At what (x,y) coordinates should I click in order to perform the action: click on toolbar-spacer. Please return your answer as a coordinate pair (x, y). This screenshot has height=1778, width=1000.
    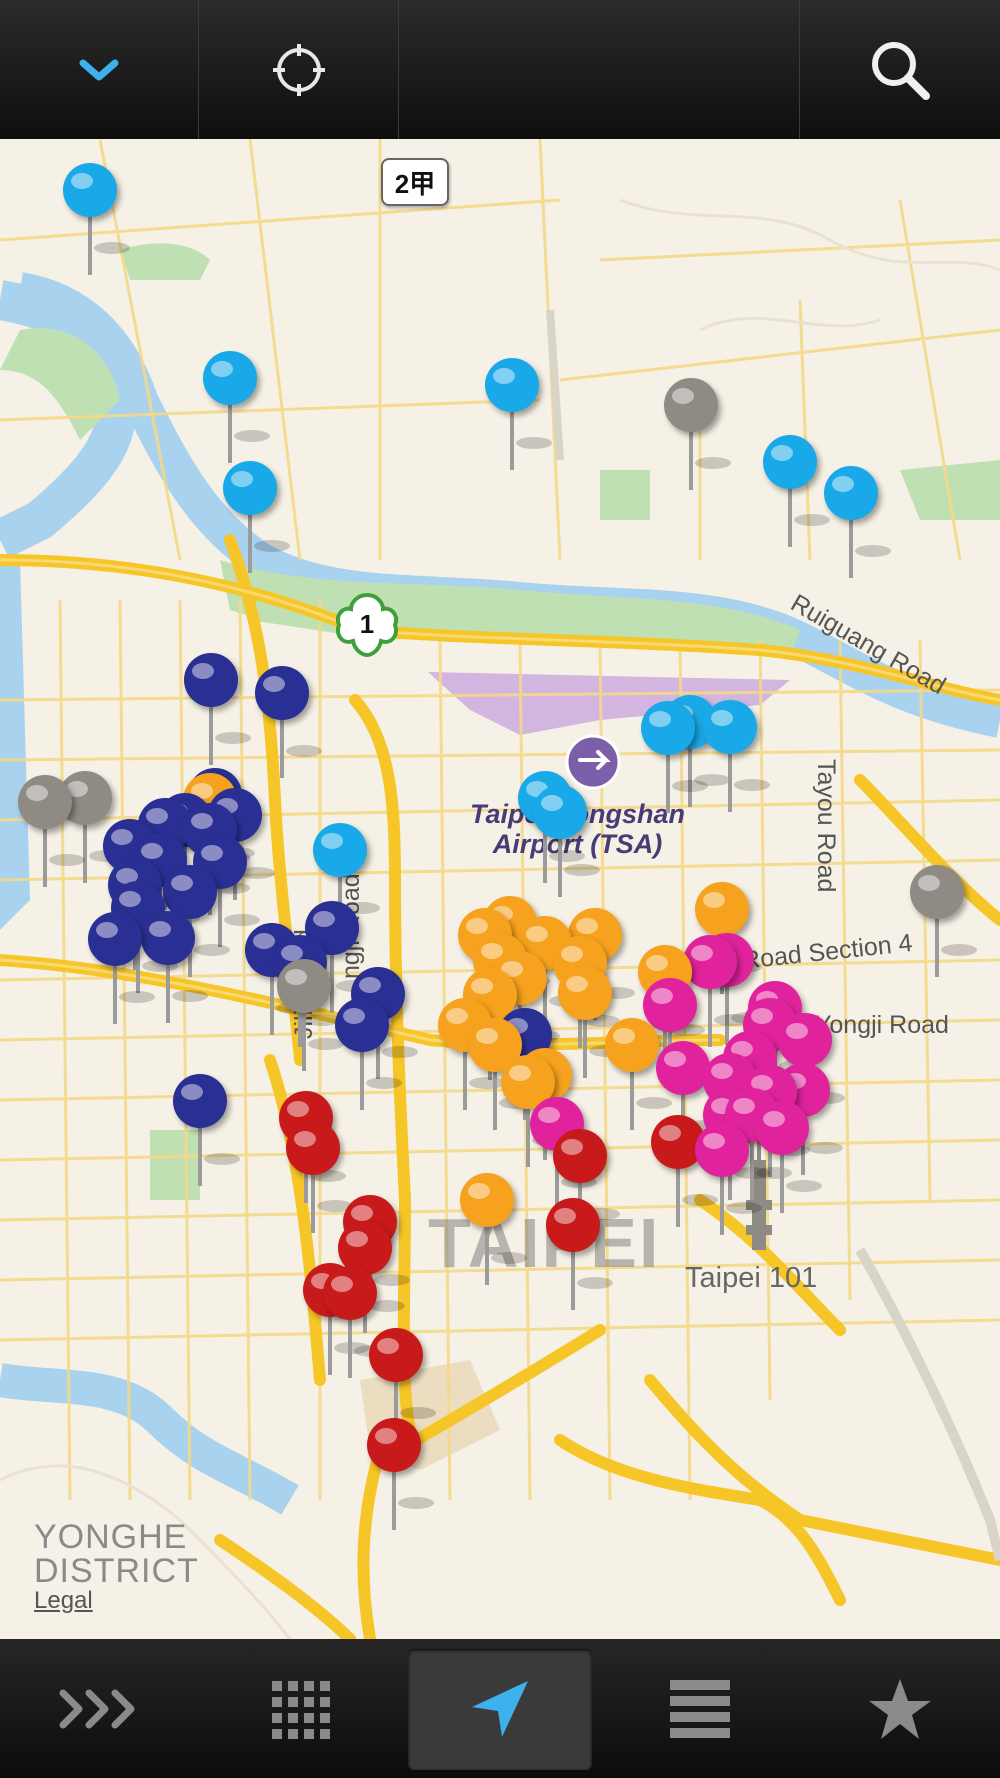
    Looking at the image, I should click on (599, 69).